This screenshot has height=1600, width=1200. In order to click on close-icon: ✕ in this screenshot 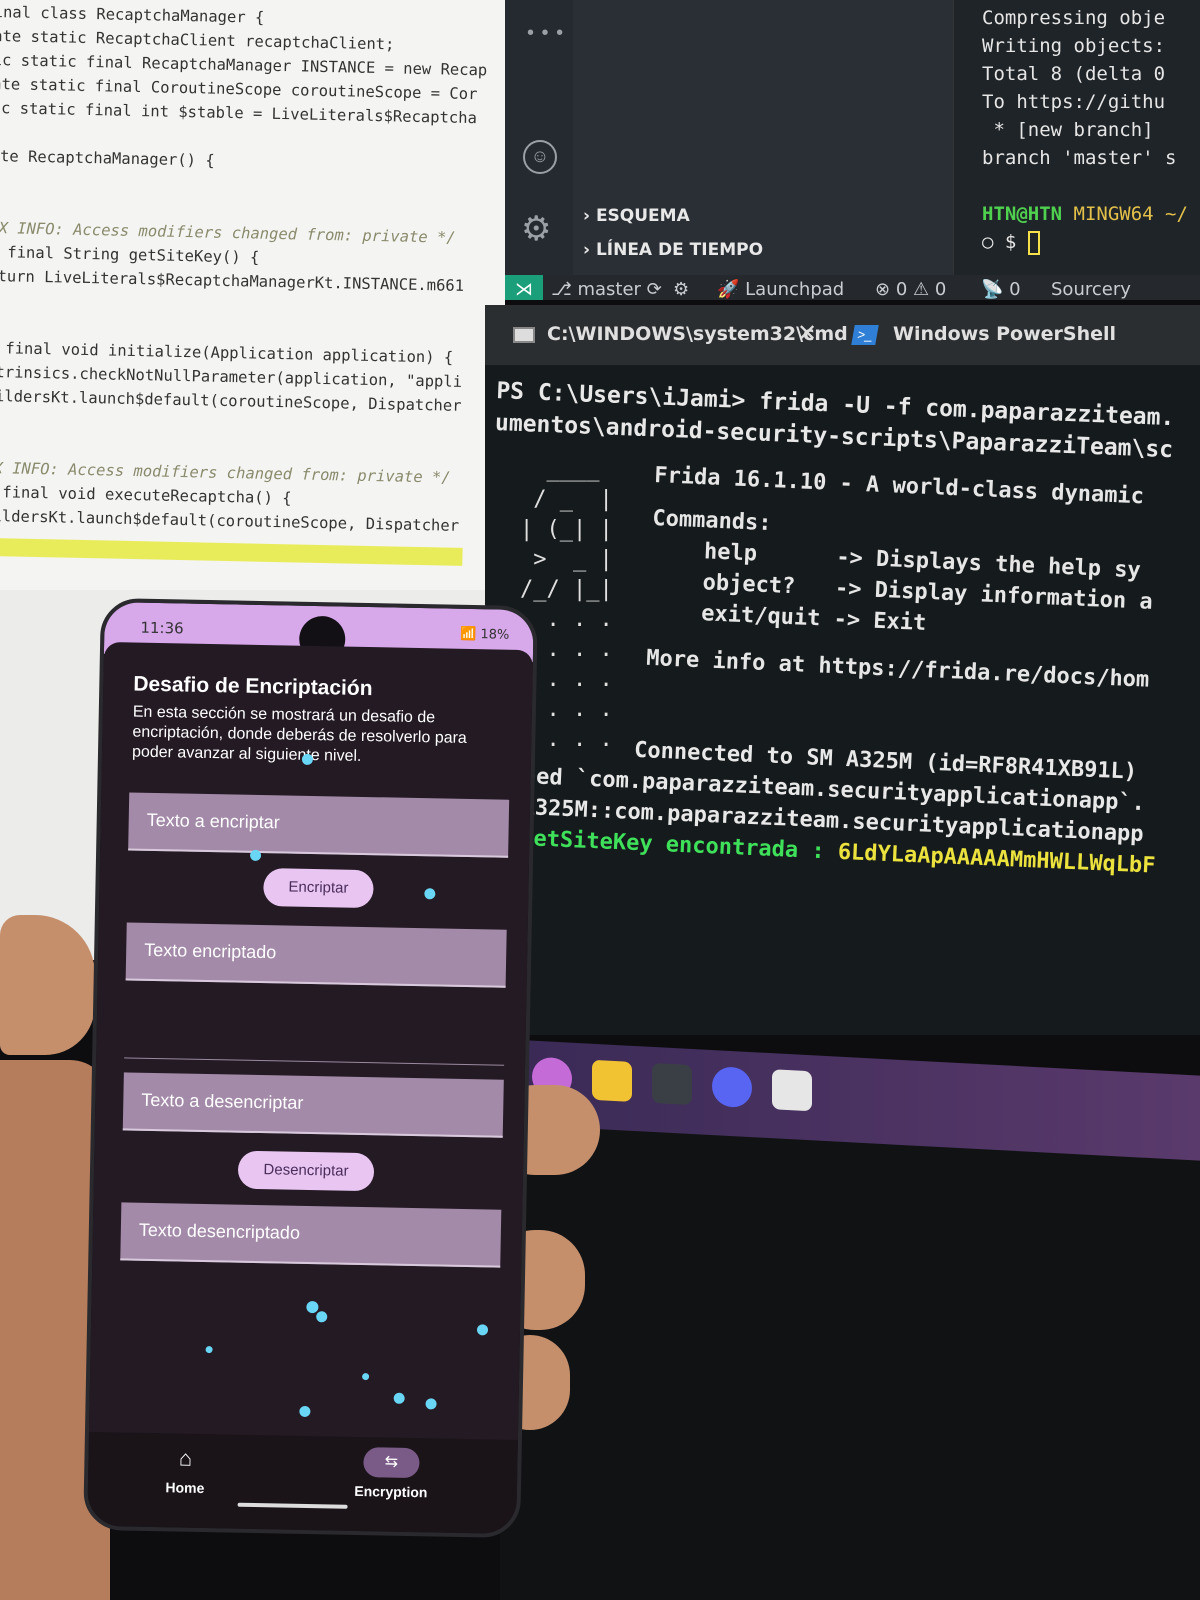, I will do `click(807, 333)`.